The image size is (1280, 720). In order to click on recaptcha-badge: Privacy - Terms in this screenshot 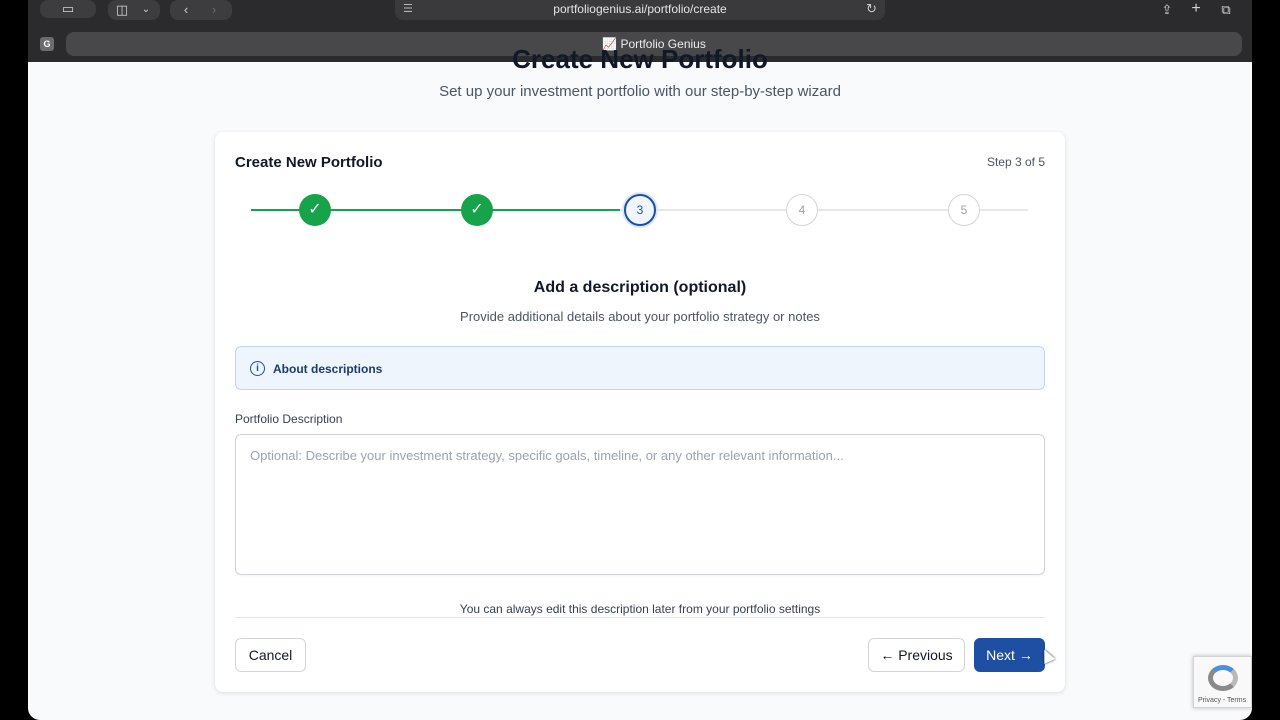, I will do `click(1222, 682)`.